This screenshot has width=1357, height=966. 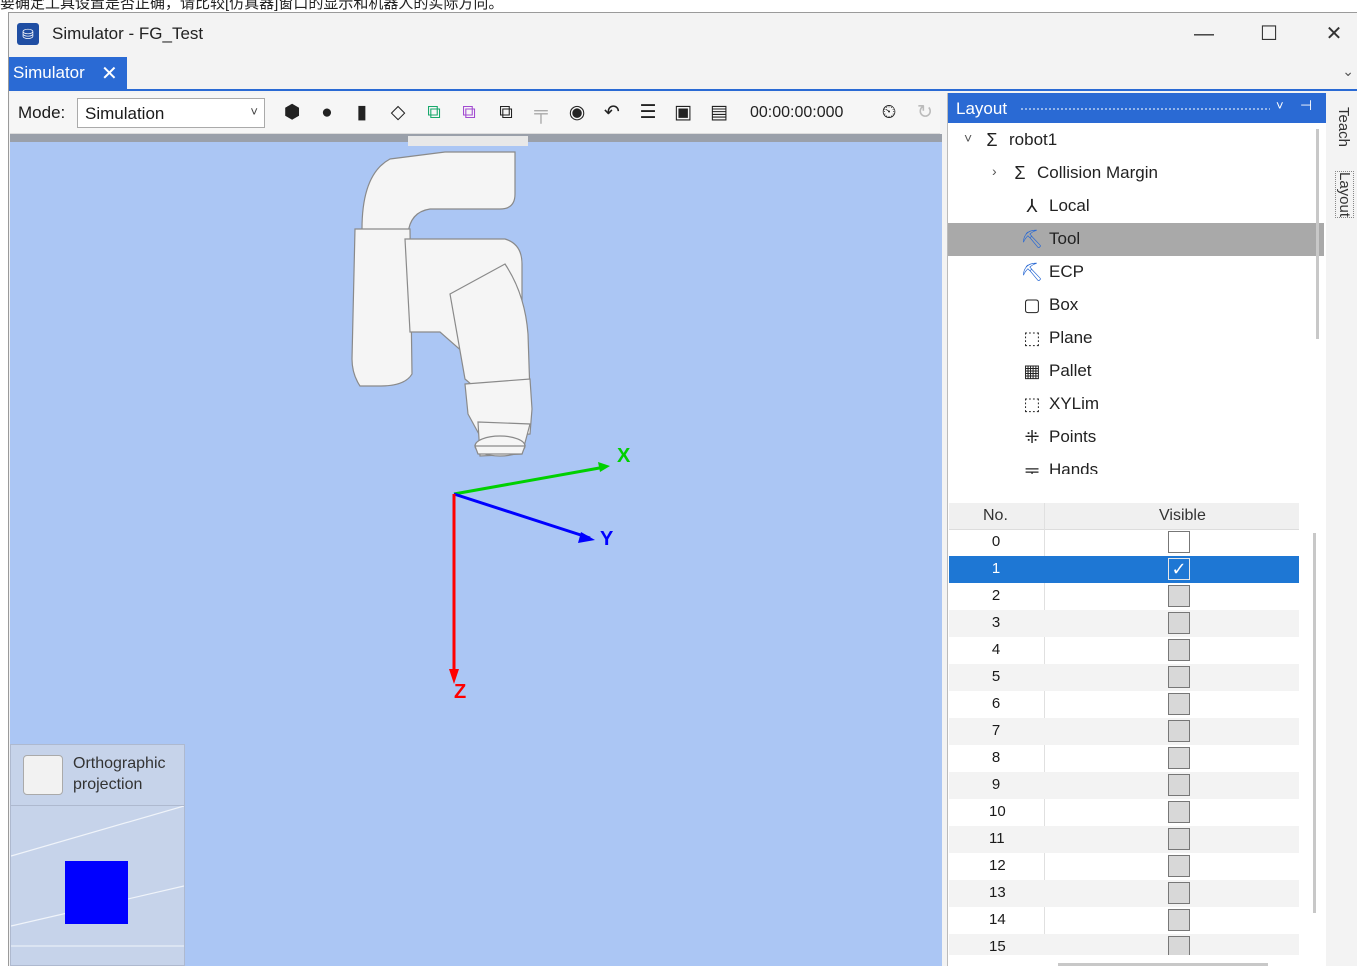 I want to click on cube-icon: ⬢, so click(x=292, y=113).